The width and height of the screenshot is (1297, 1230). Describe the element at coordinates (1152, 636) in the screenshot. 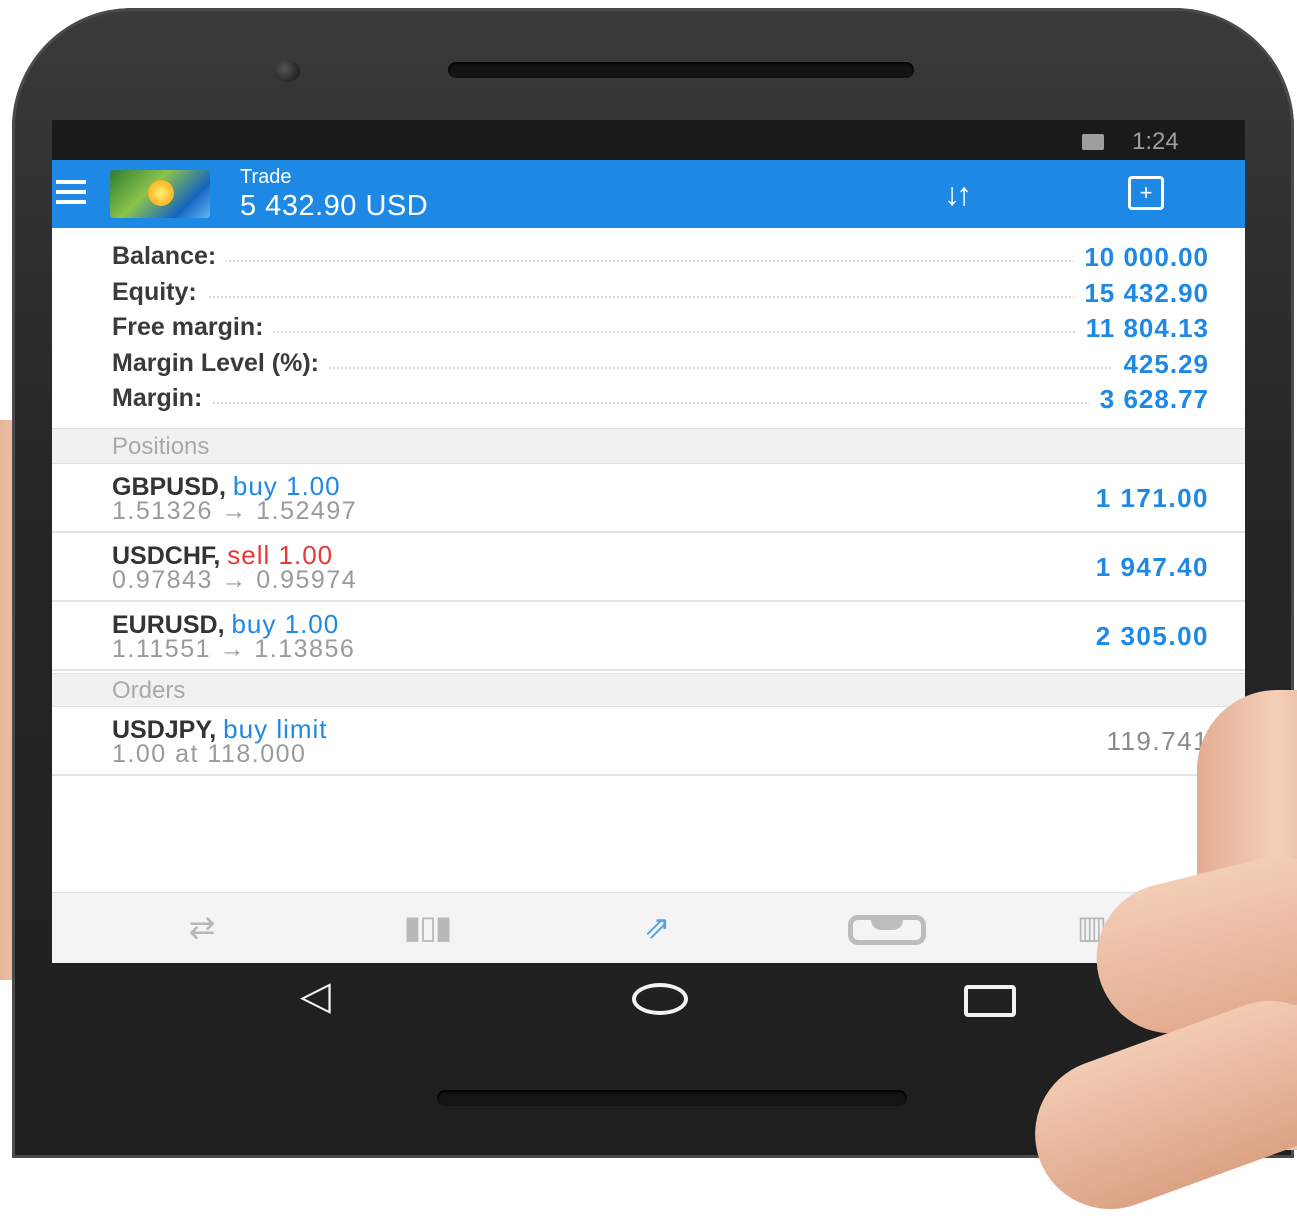

I see `position-profit: 2 305.00` at that location.